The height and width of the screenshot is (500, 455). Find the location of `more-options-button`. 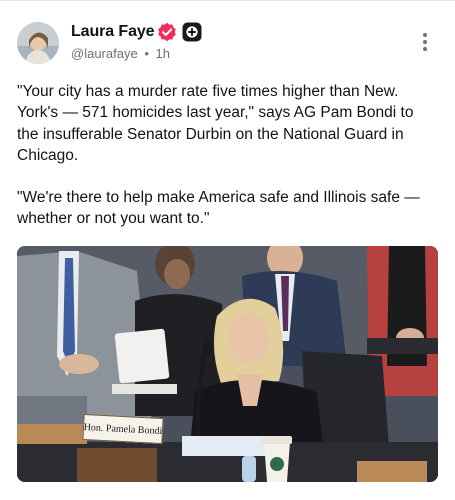

more-options-button is located at coordinates (425, 44).